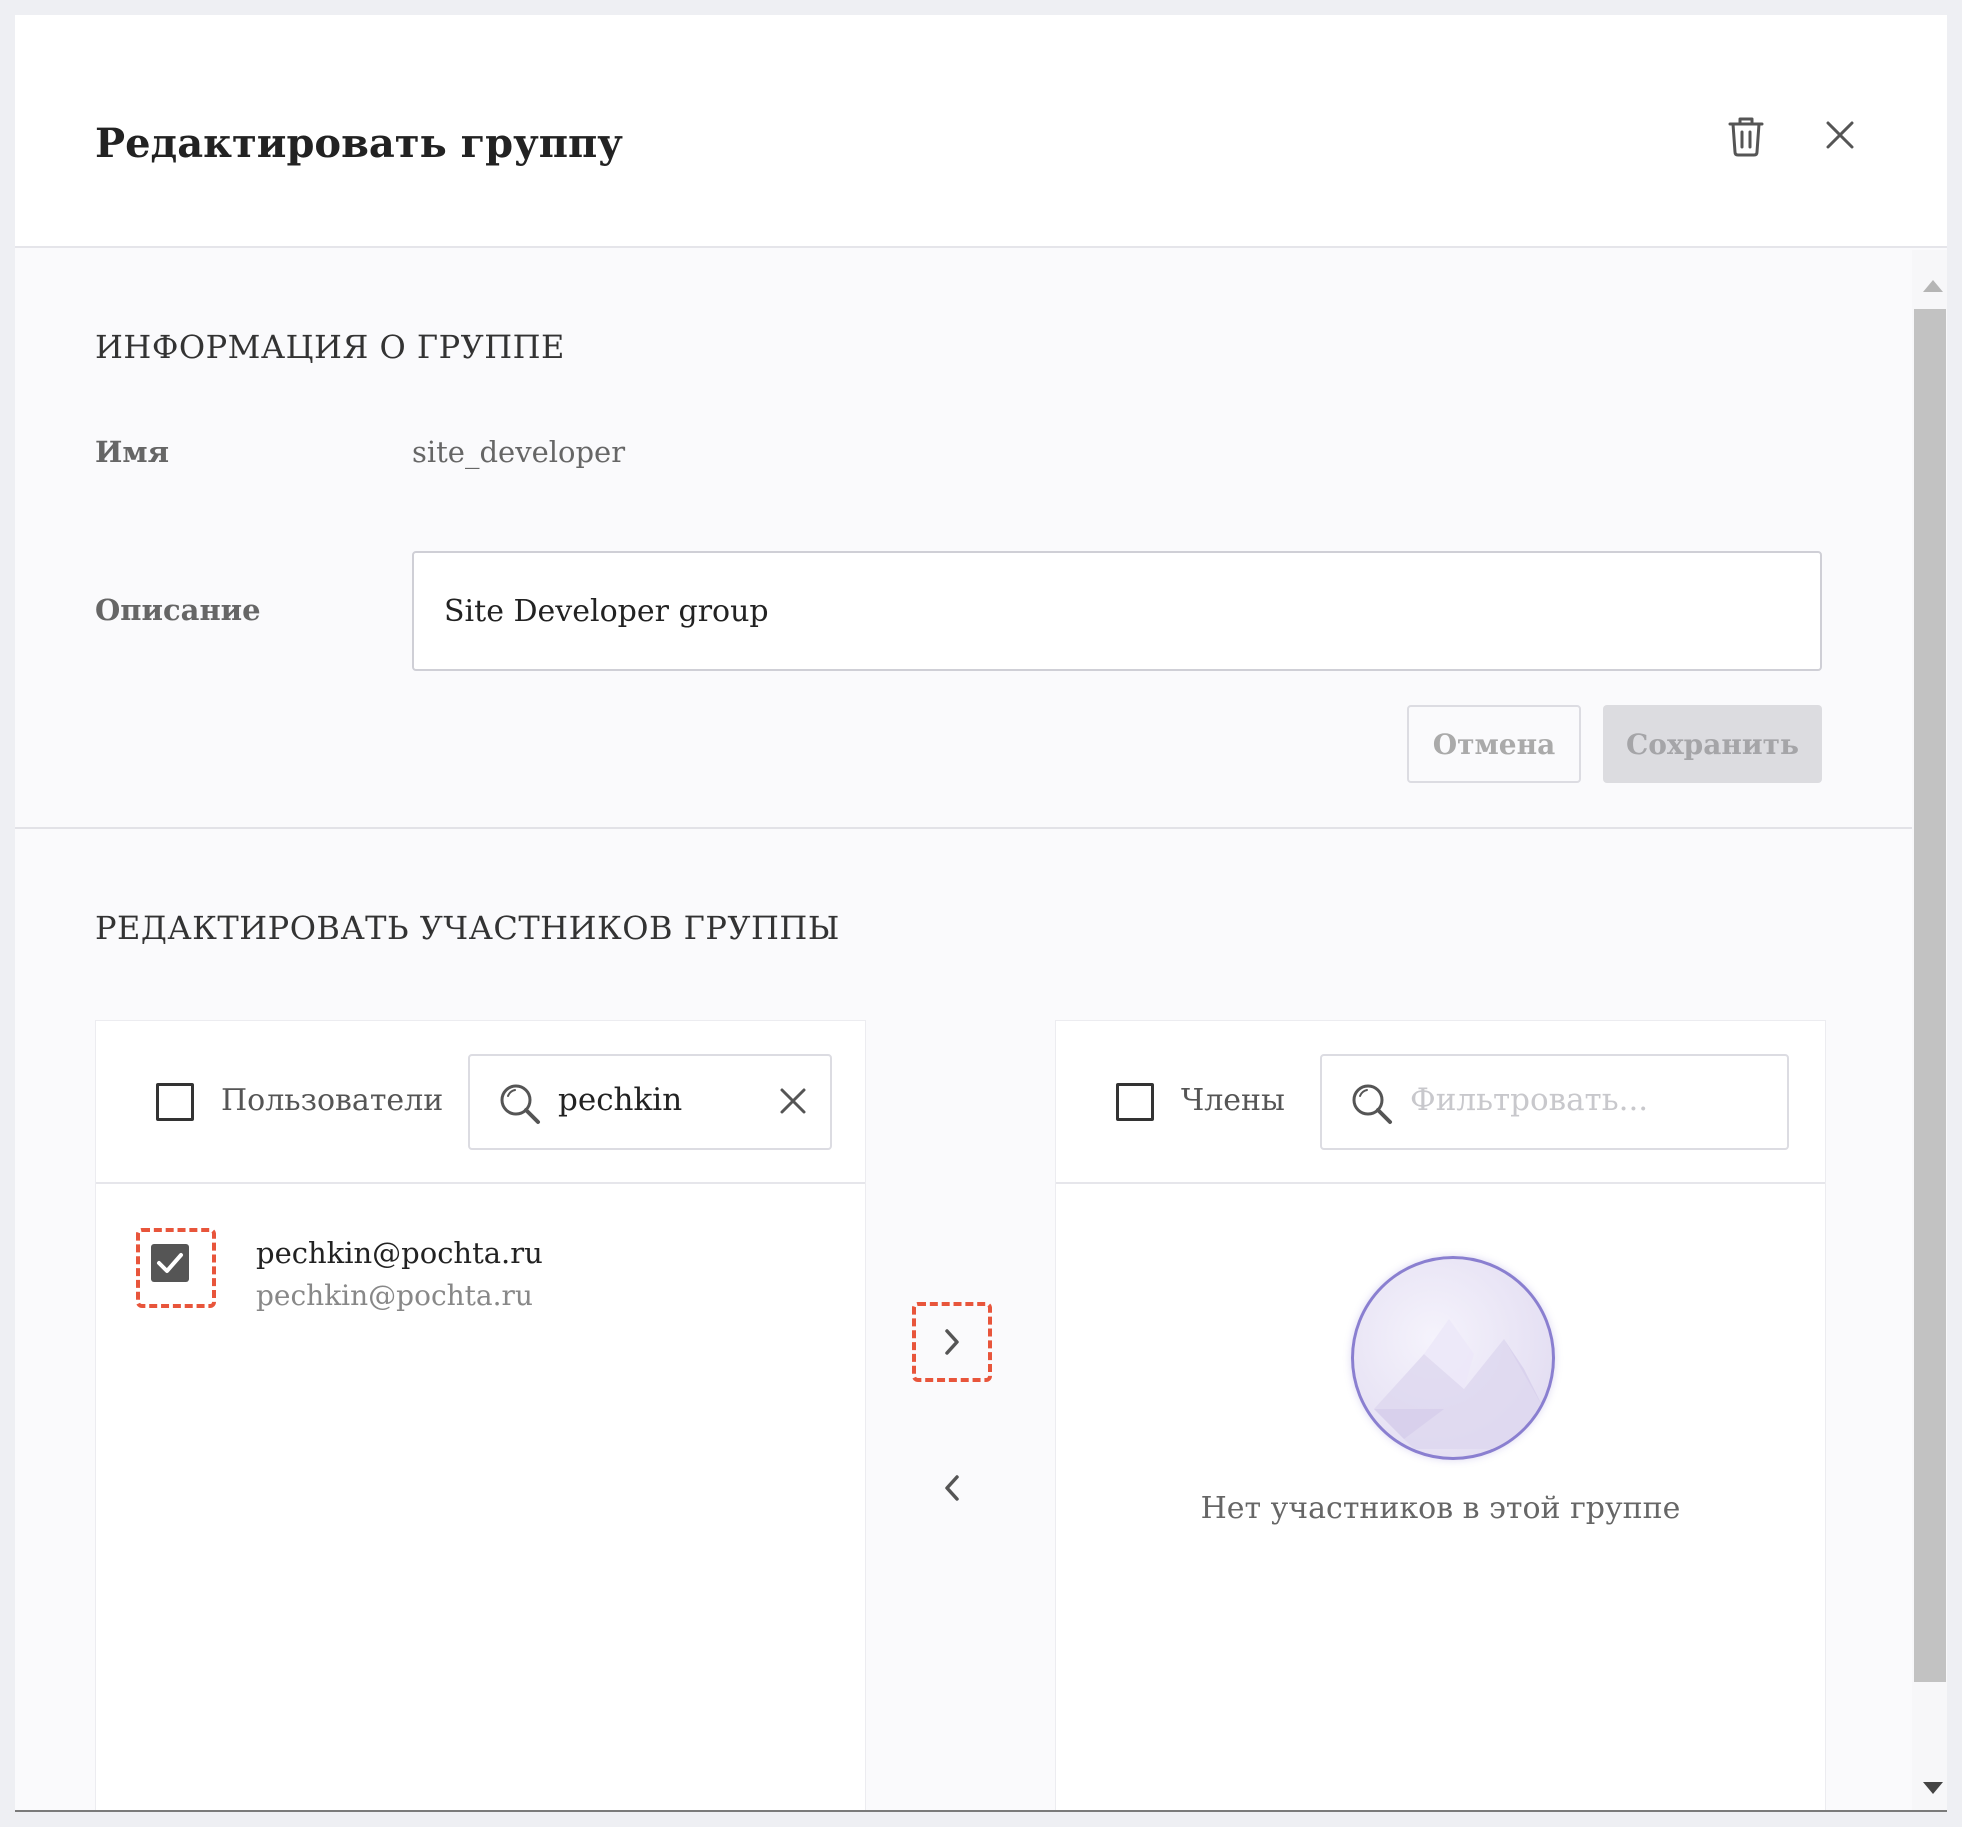 This screenshot has width=1962, height=1827. What do you see at coordinates (359, 143) in the screenshot?
I see `dialog-title: Редактировать группу` at bounding box center [359, 143].